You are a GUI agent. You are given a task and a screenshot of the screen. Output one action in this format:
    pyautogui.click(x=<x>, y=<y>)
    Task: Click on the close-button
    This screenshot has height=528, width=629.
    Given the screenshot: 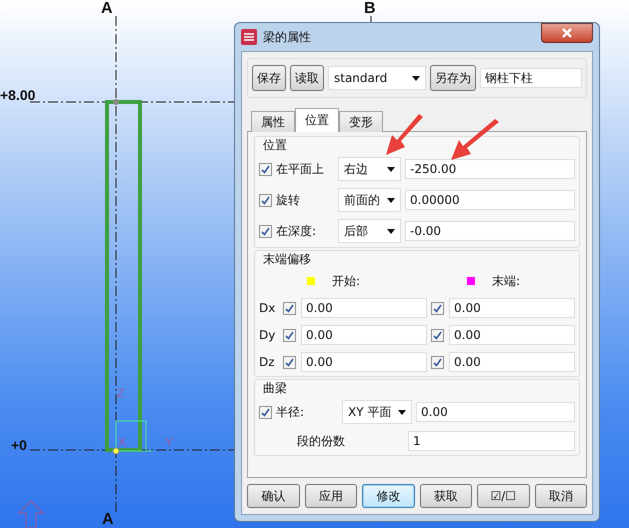 What is the action you would take?
    pyautogui.click(x=567, y=33)
    